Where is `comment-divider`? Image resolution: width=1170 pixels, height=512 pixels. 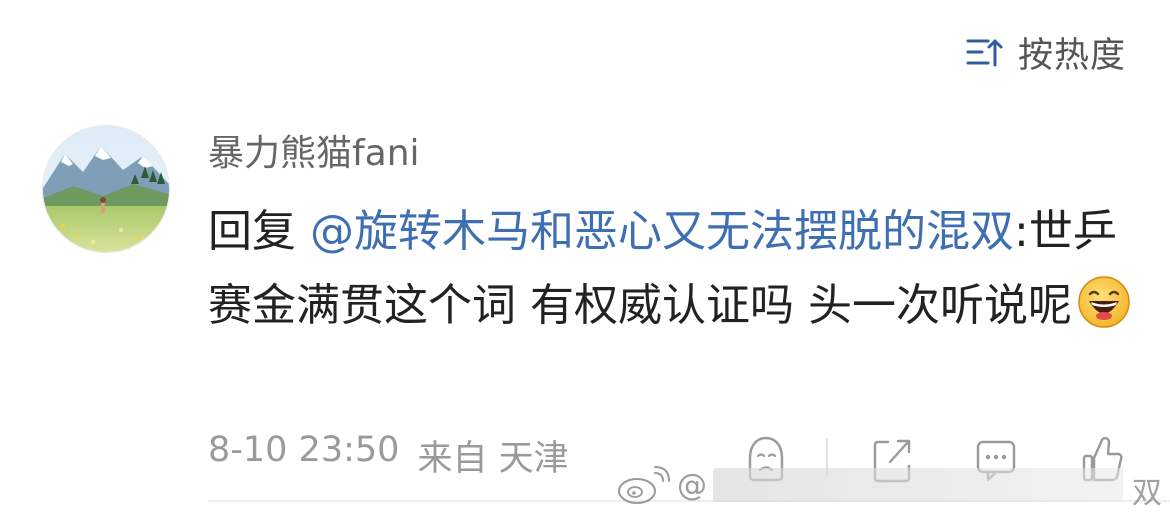
comment-divider is located at coordinates (689, 501).